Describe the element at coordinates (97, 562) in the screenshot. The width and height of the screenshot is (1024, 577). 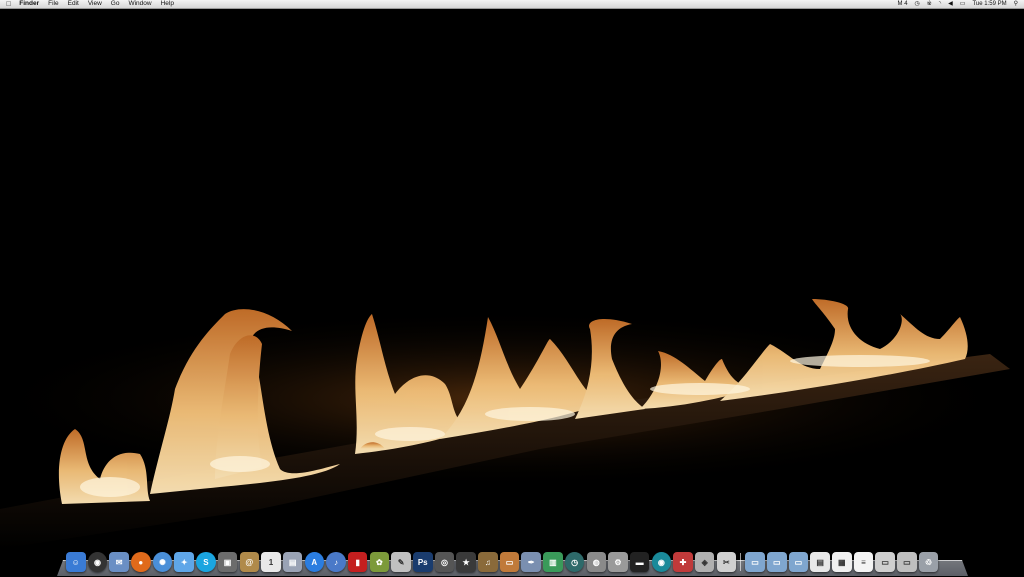
I see `dashboard-icon: ◉` at that location.